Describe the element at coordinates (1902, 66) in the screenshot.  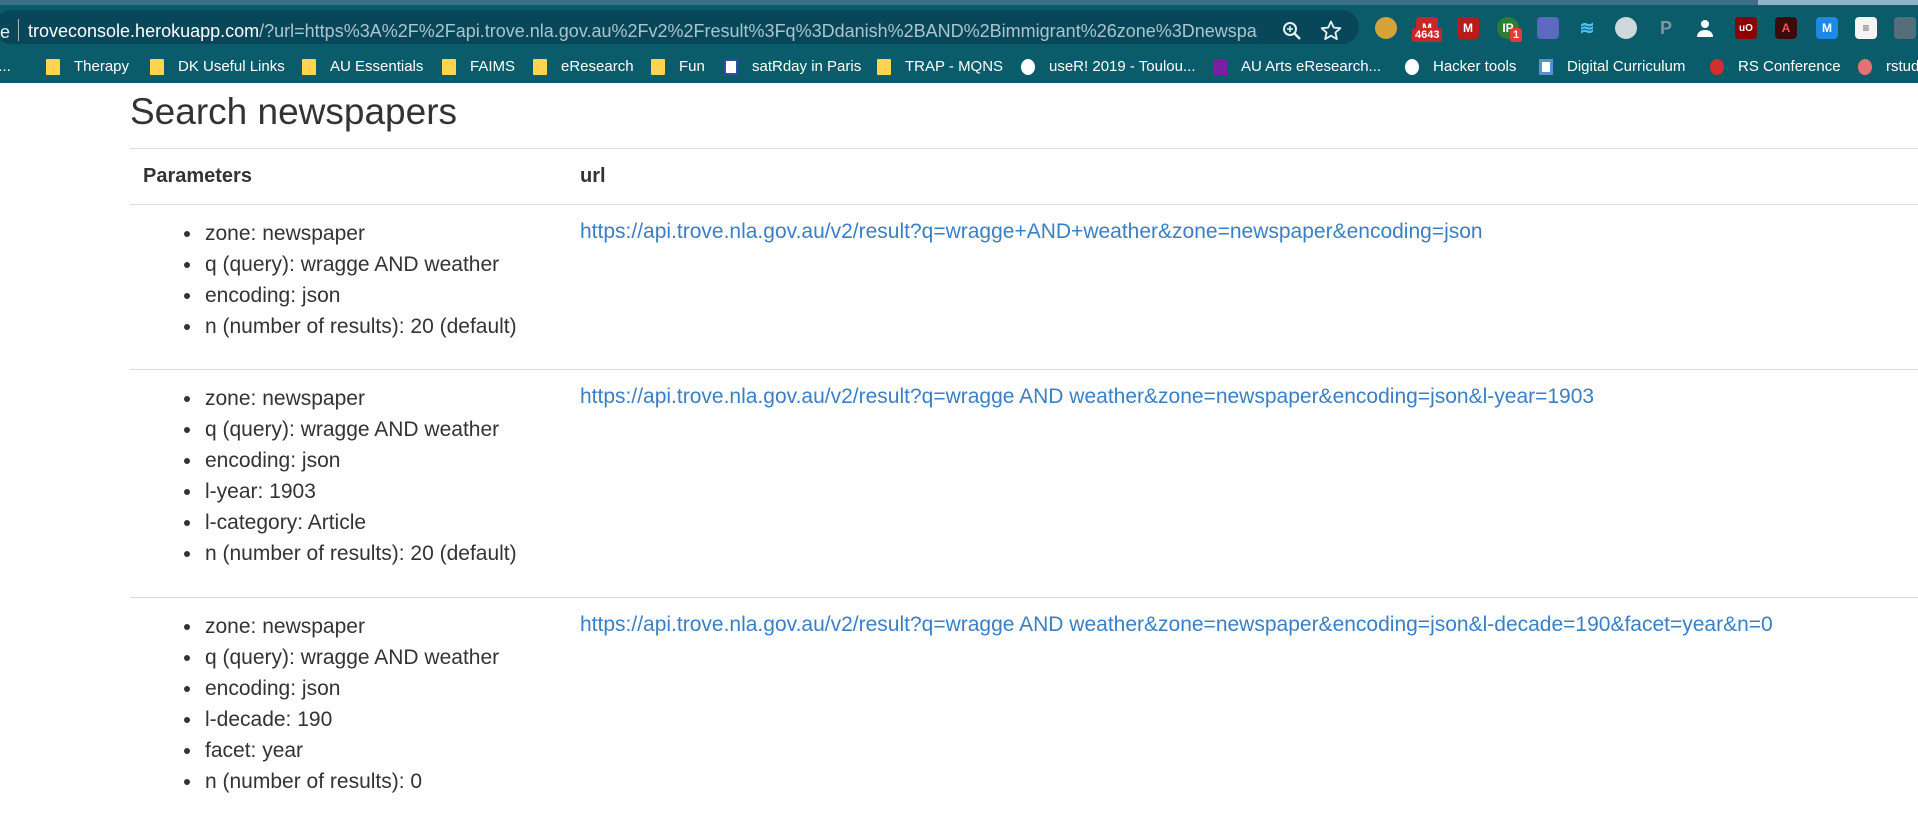
I see `bookmark-label: rstud` at that location.